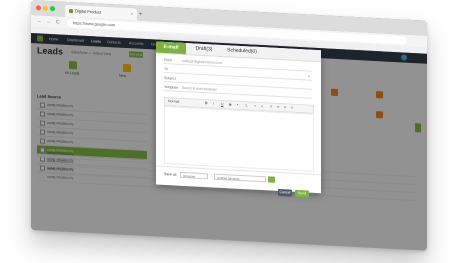 This screenshot has width=473, height=263. Describe the element at coordinates (213, 104) in the screenshot. I see `italic-button: I` at that location.